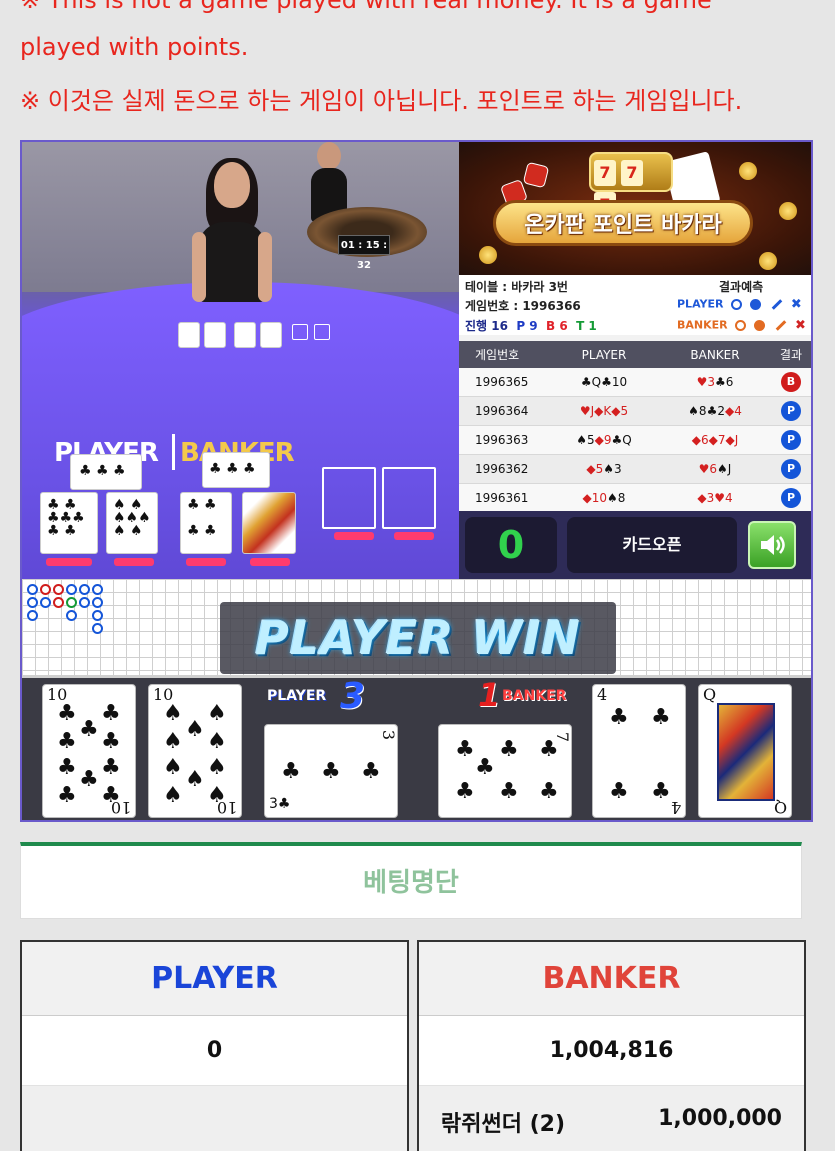  Describe the element at coordinates (331, 771) in the screenshot. I see `player-card-3: 3 ♣ ♣ ♣ 3♣` at that location.